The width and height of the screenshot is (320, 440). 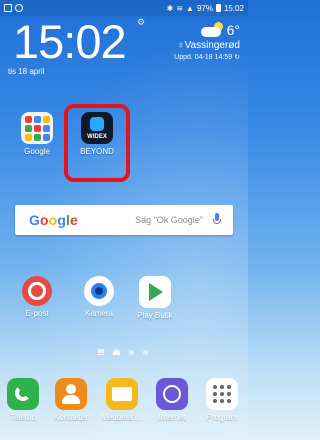 What do you see at coordinates (23, 394) in the screenshot?
I see `phone-icon` at bounding box center [23, 394].